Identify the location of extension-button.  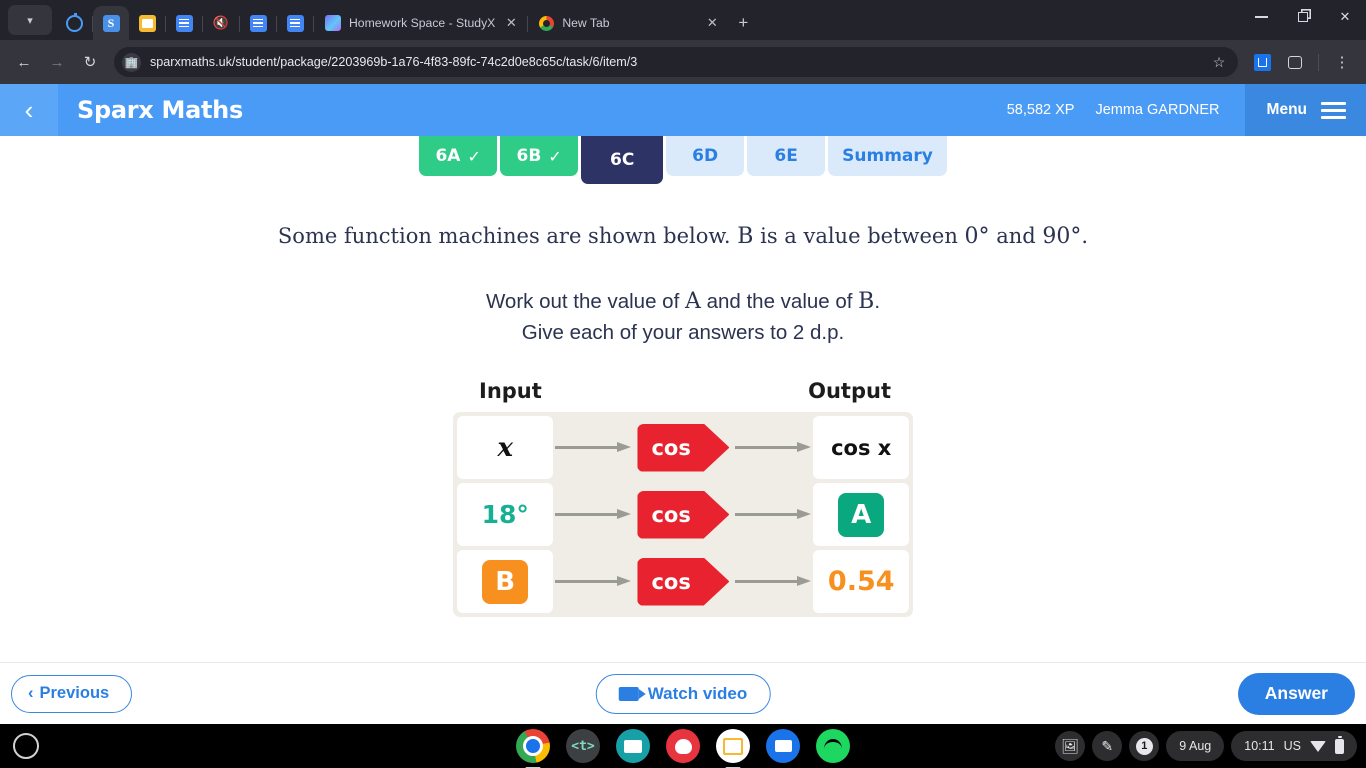
(1262, 62).